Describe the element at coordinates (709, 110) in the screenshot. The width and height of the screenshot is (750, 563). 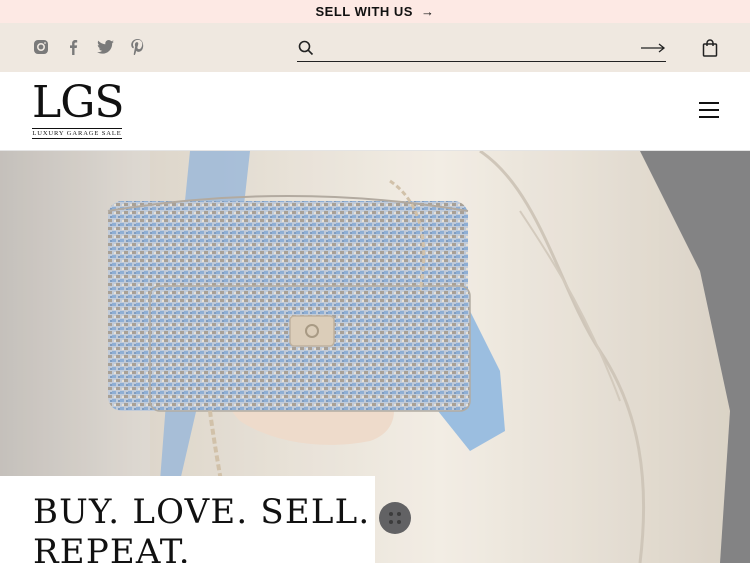
I see `hamburger-menu-icon` at that location.